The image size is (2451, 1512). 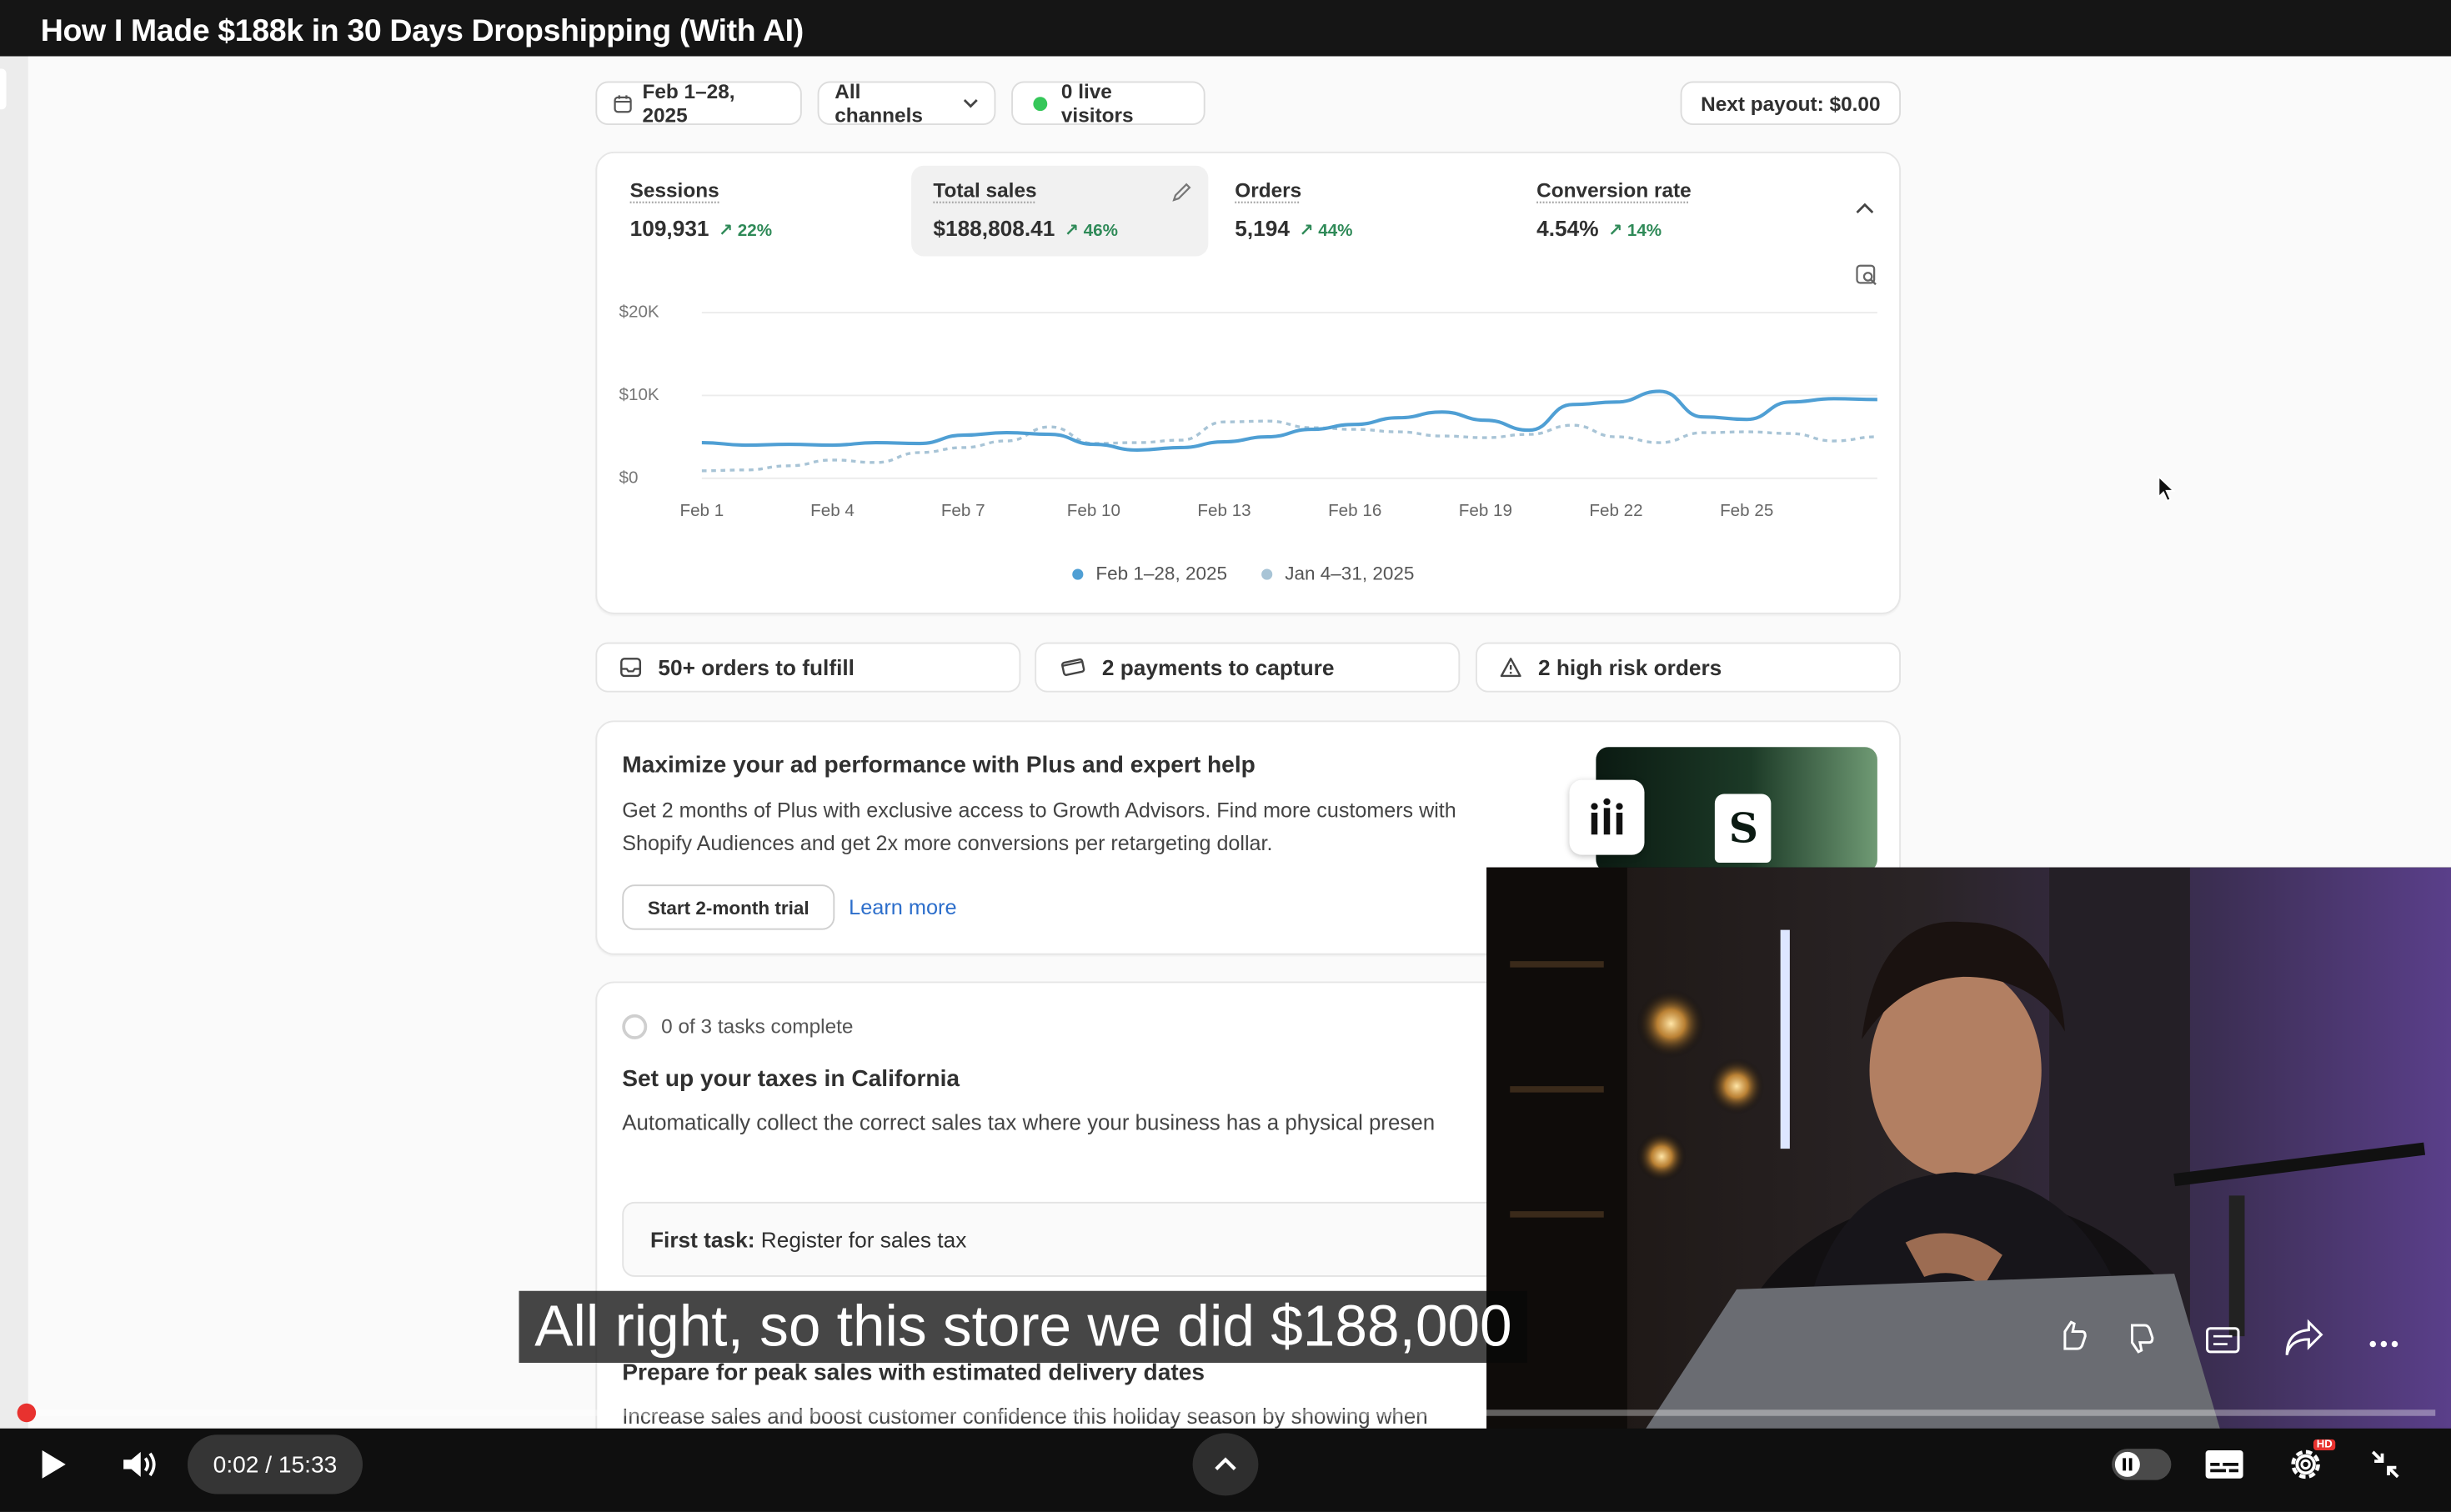 I want to click on next-payout-label: Next payout: $0.00, so click(x=1791, y=103).